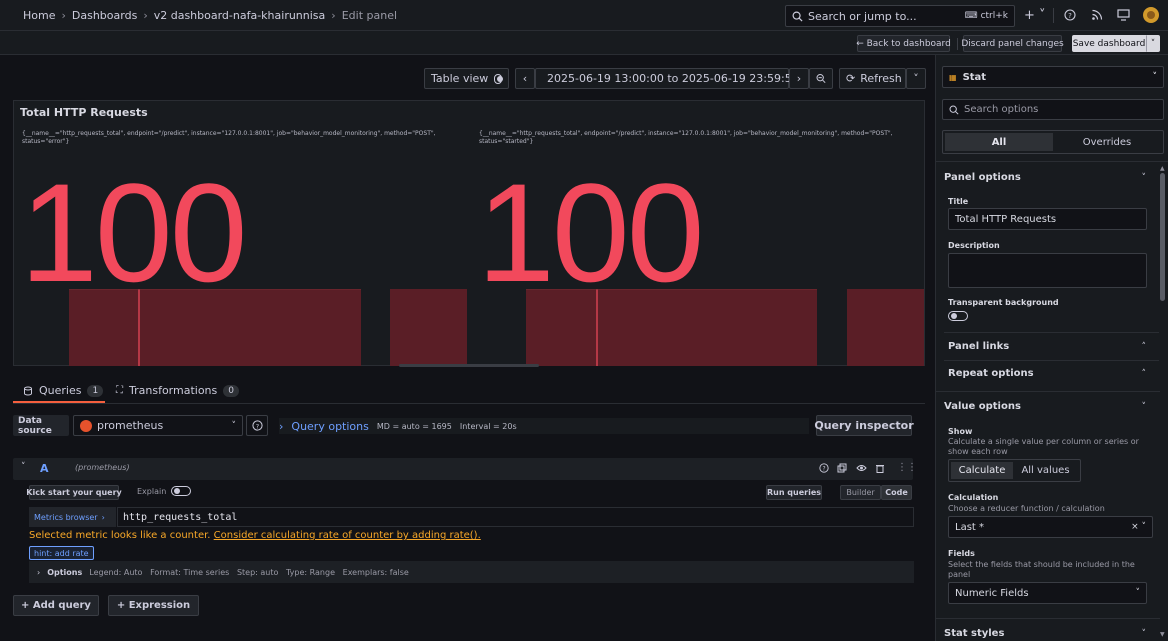  What do you see at coordinates (982, 470) in the screenshot?
I see `calculate-option: Calculate` at bounding box center [982, 470].